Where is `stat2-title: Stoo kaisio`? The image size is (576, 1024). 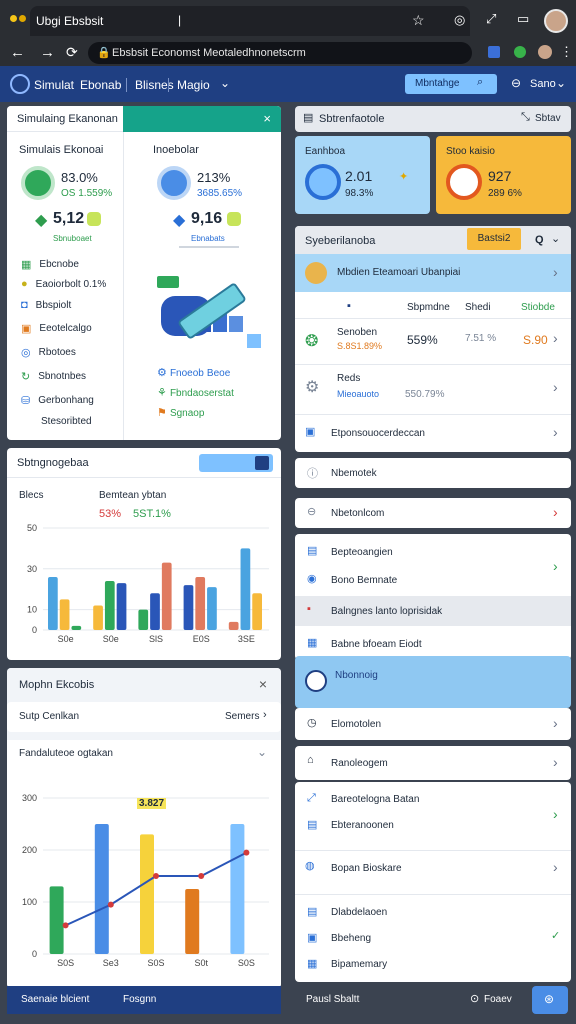
stat2-title: Stoo kaisio is located at coordinates (470, 151).